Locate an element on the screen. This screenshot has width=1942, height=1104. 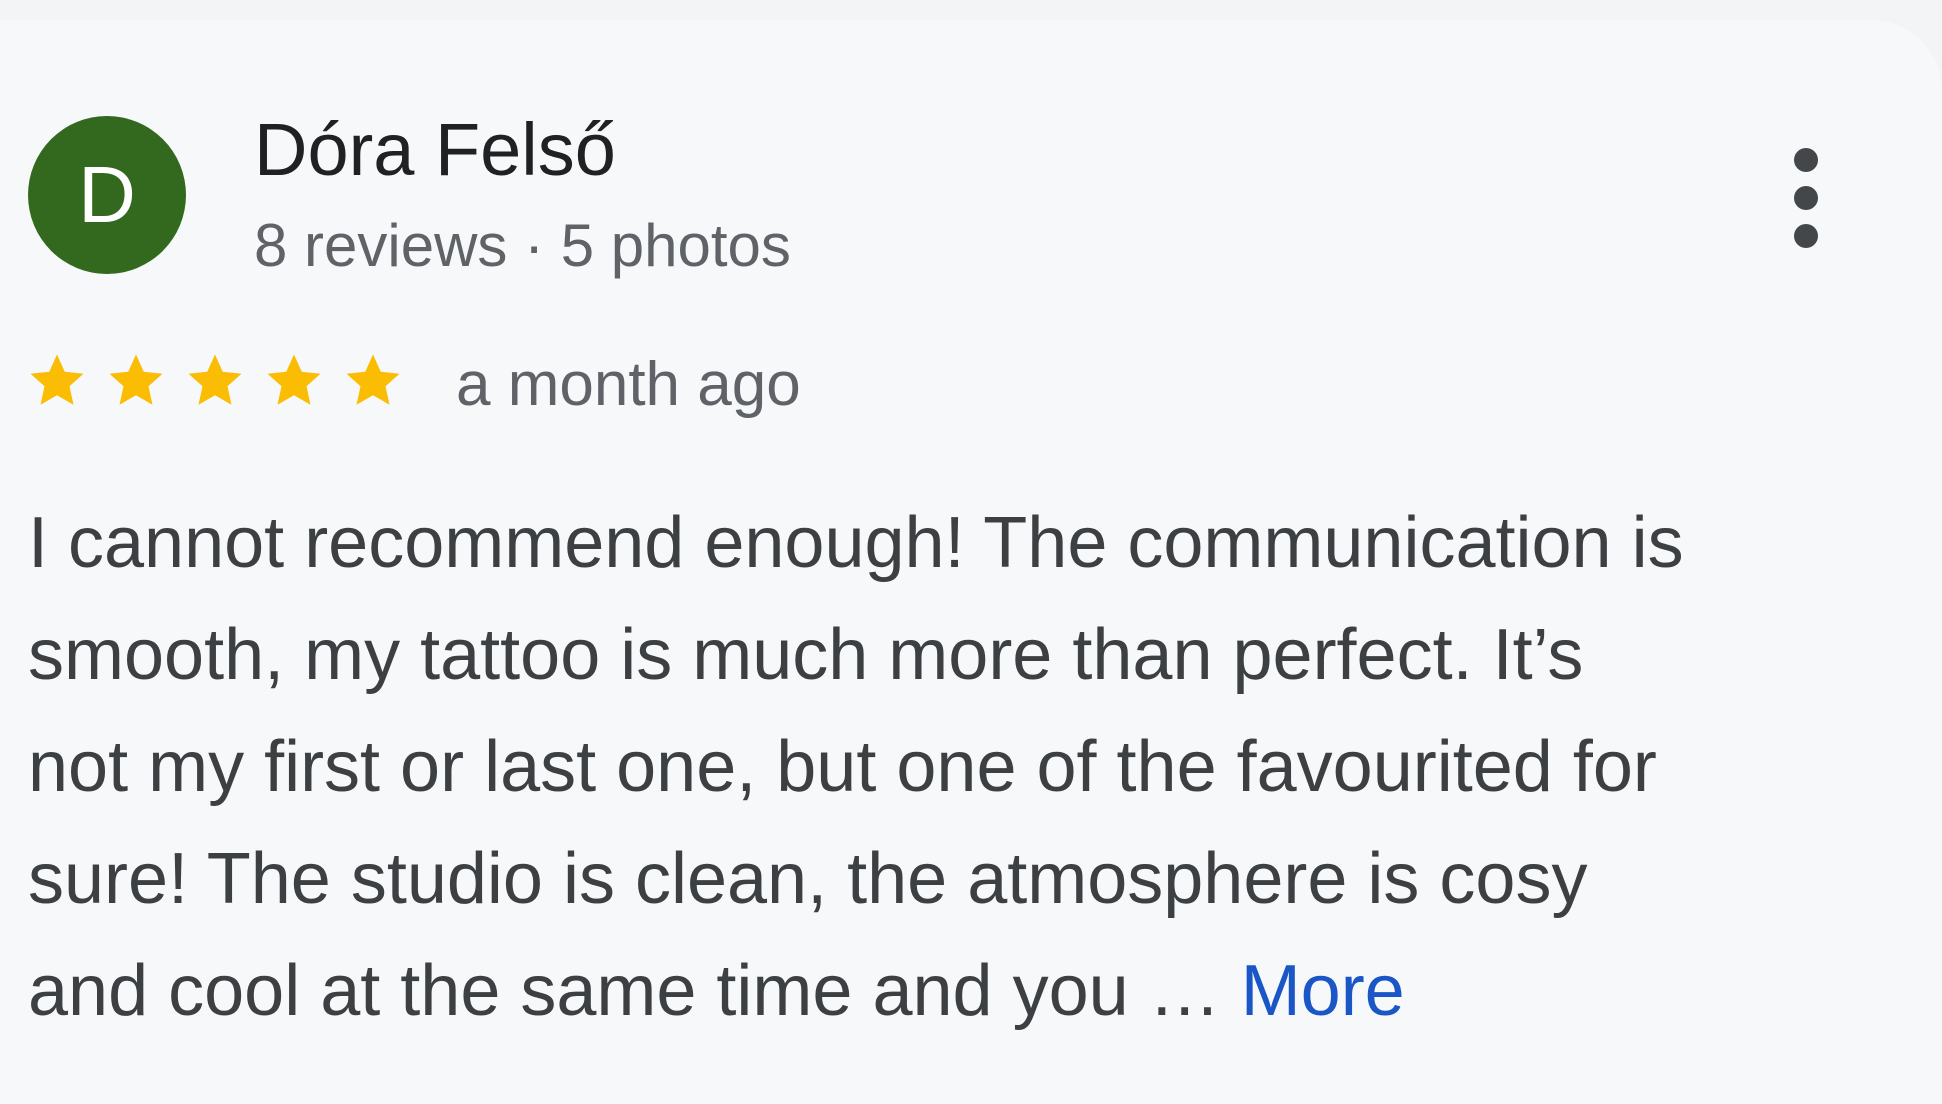
avatar: D is located at coordinates (107, 195).